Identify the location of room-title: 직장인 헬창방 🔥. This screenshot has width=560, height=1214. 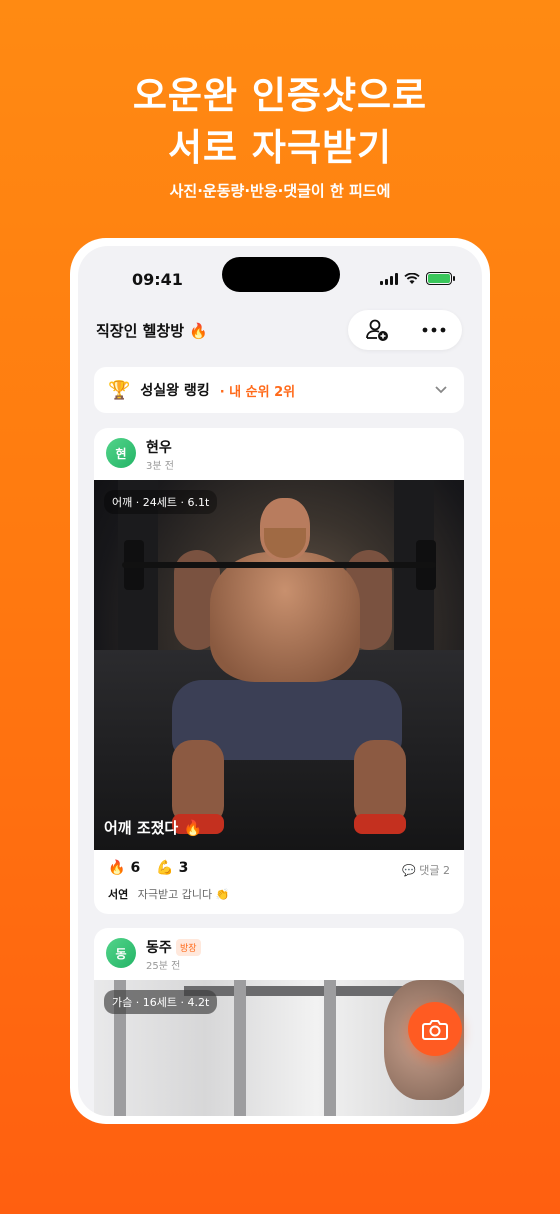
(152, 331).